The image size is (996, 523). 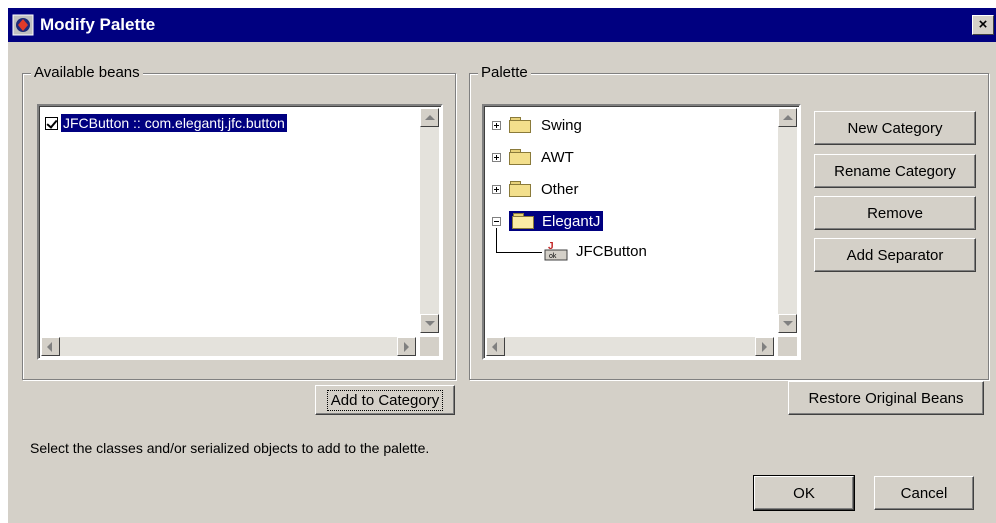 What do you see at coordinates (561, 125) in the screenshot?
I see `tree-node-label: Swing` at bounding box center [561, 125].